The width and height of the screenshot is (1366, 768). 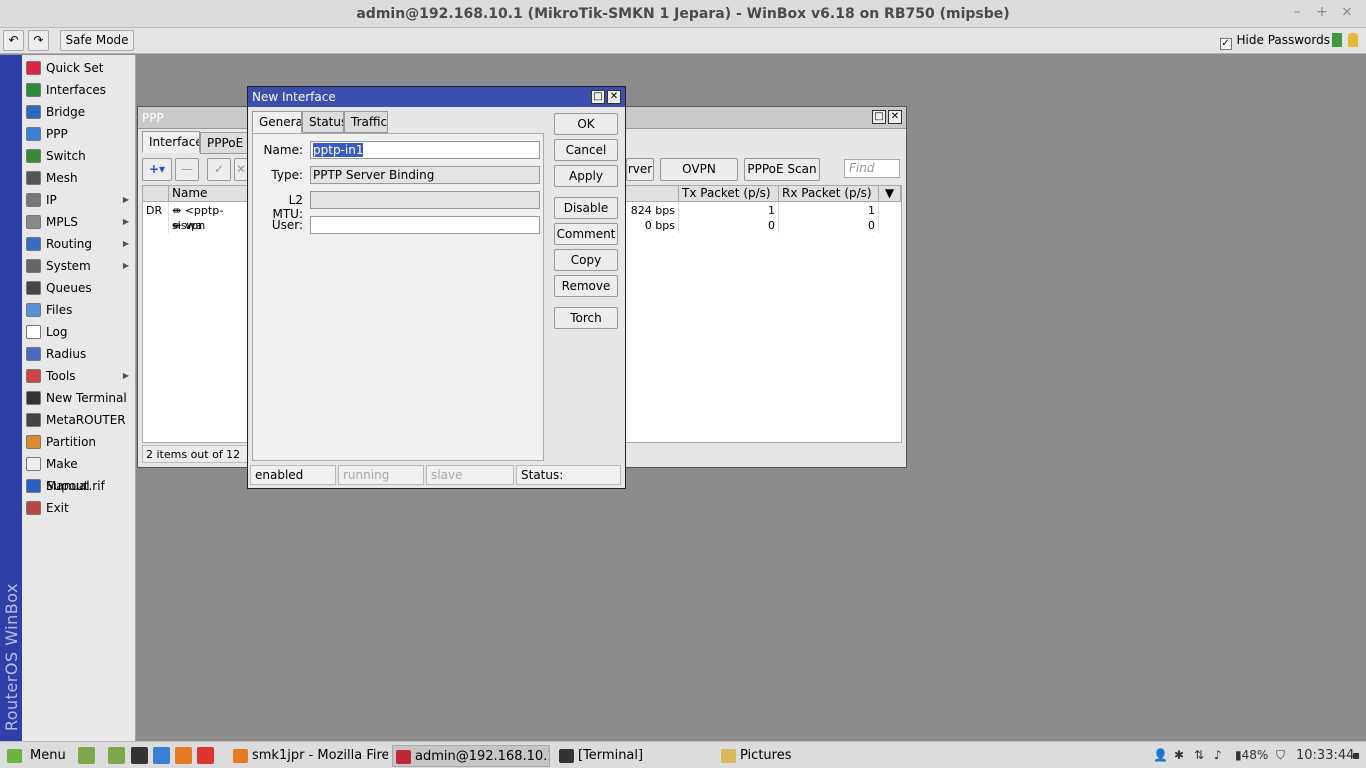 I want to click on column-header-flags, so click(x=156, y=194).